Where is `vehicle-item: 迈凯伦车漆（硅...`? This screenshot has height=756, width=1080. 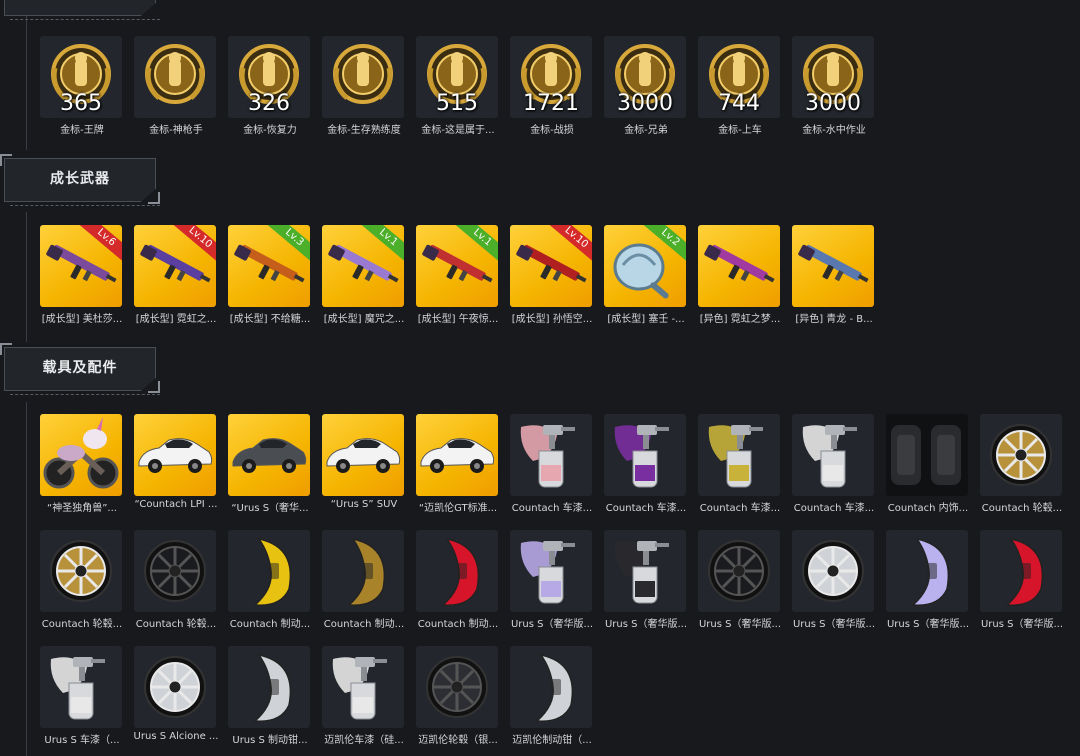 vehicle-item: 迈凯伦车漆（硅... is located at coordinates (364, 696).